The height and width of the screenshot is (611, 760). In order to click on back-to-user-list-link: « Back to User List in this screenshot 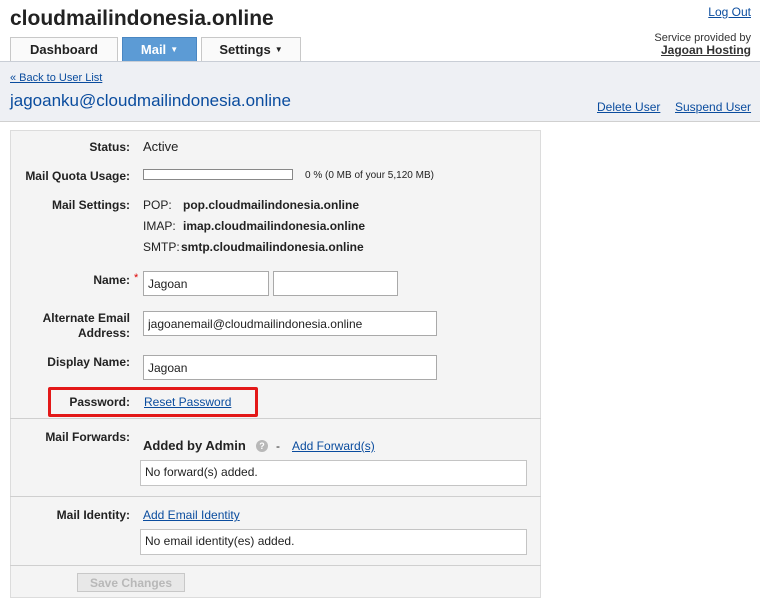, I will do `click(56, 78)`.